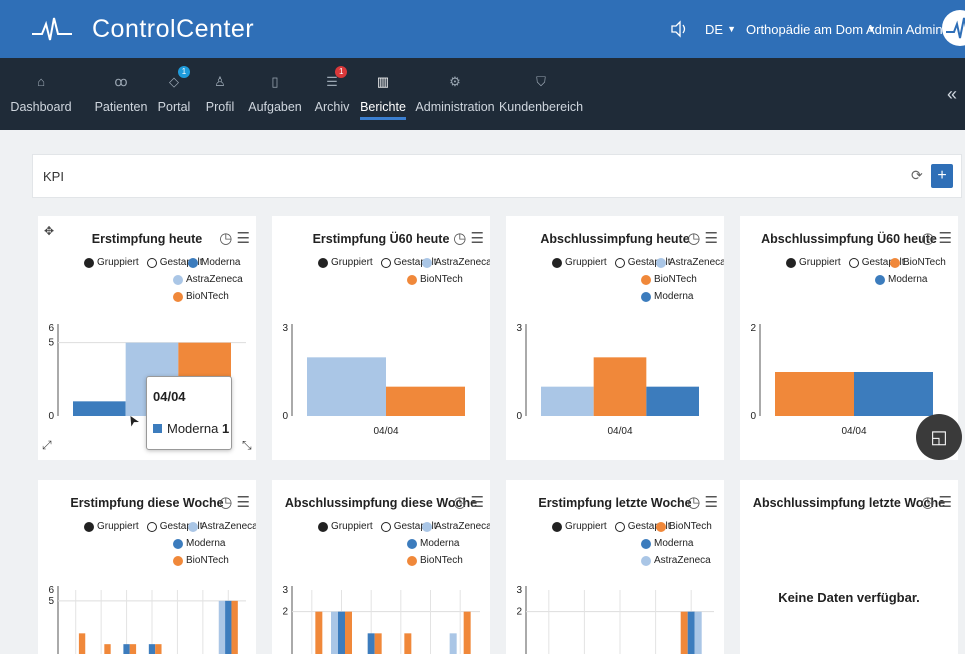 The image size is (965, 654). I want to click on tooltip-row: Moderna 1, so click(191, 428).